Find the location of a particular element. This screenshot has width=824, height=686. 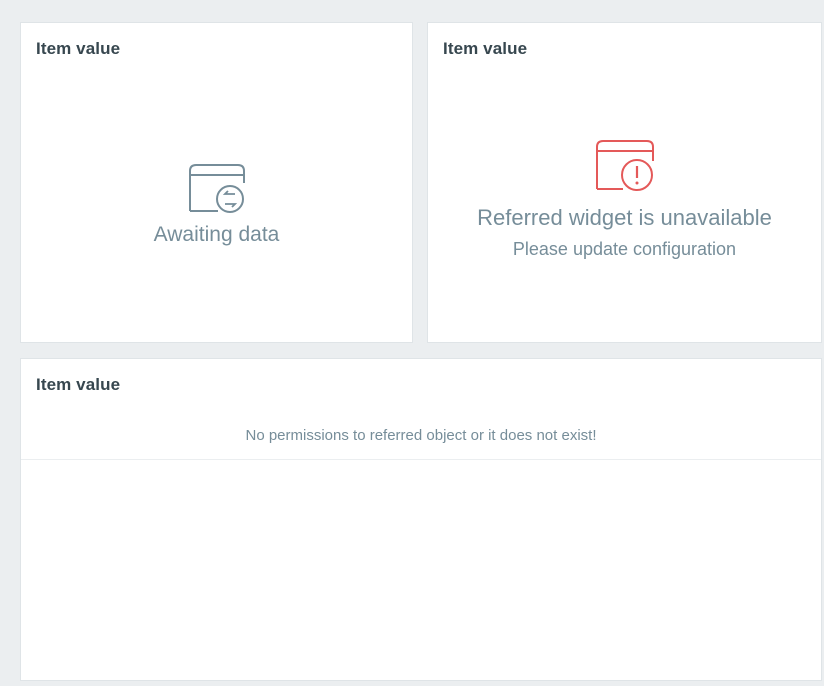

update-configuration-hint: Please update configuration is located at coordinates (624, 249).